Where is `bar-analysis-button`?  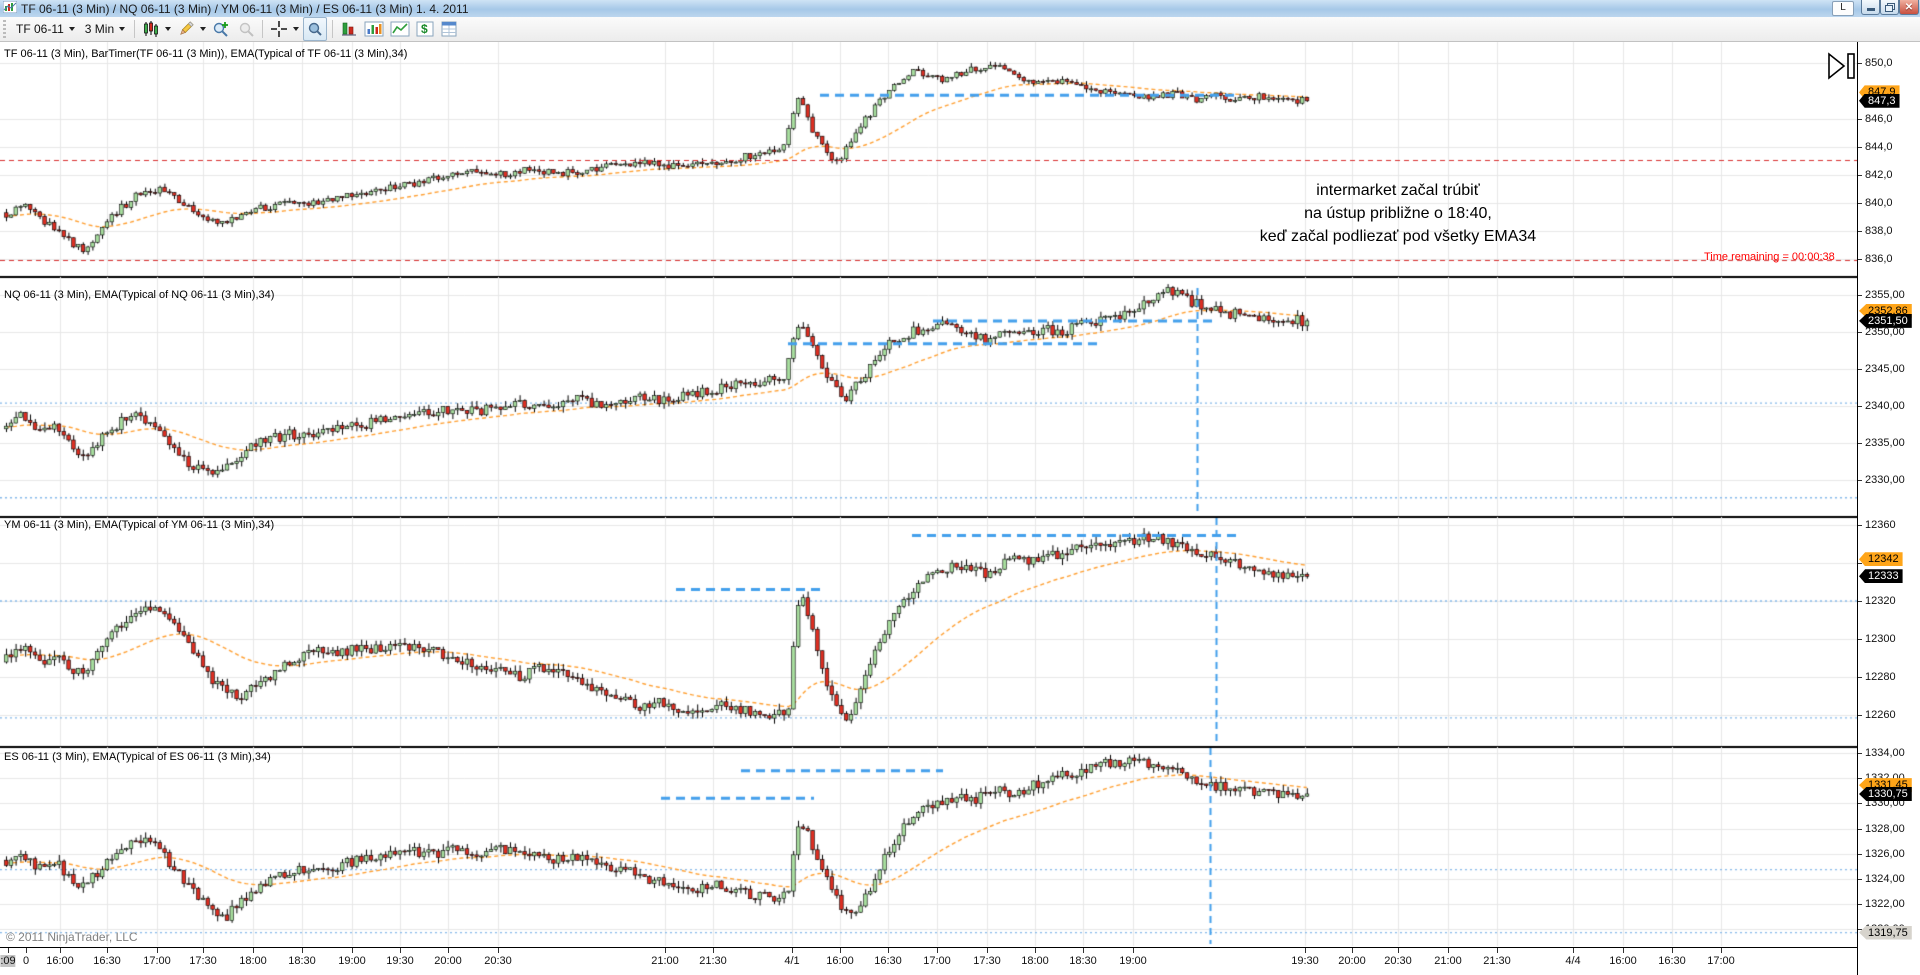 bar-analysis-button is located at coordinates (349, 29).